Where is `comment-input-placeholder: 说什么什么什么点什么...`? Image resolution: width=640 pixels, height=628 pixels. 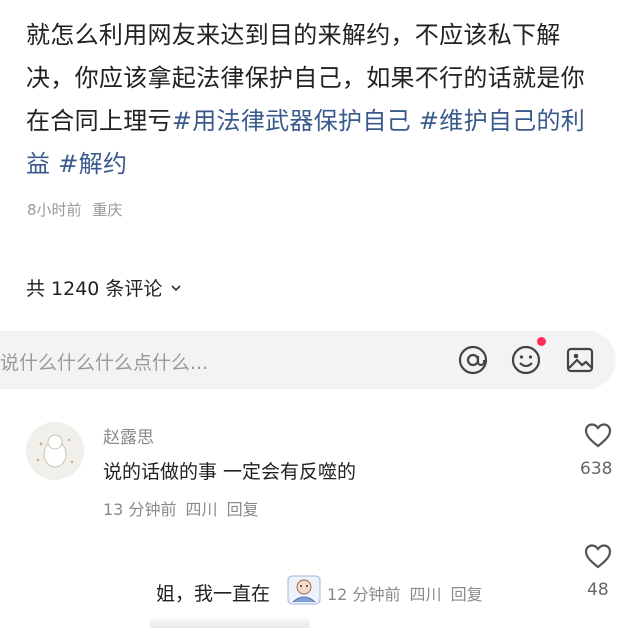
comment-input-placeholder: 说什么什么什么点什么... is located at coordinates (210, 361).